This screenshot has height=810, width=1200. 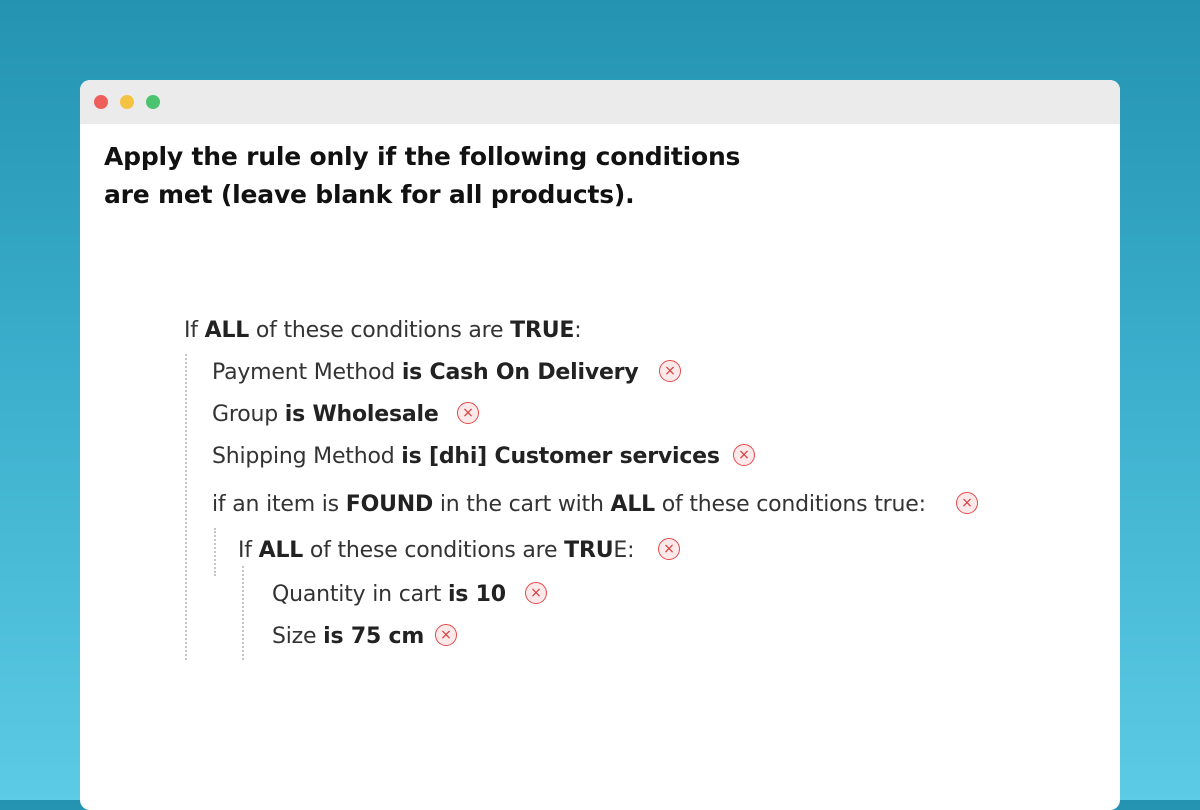 I want to click on condition-attribute: Size, so click(x=294, y=636).